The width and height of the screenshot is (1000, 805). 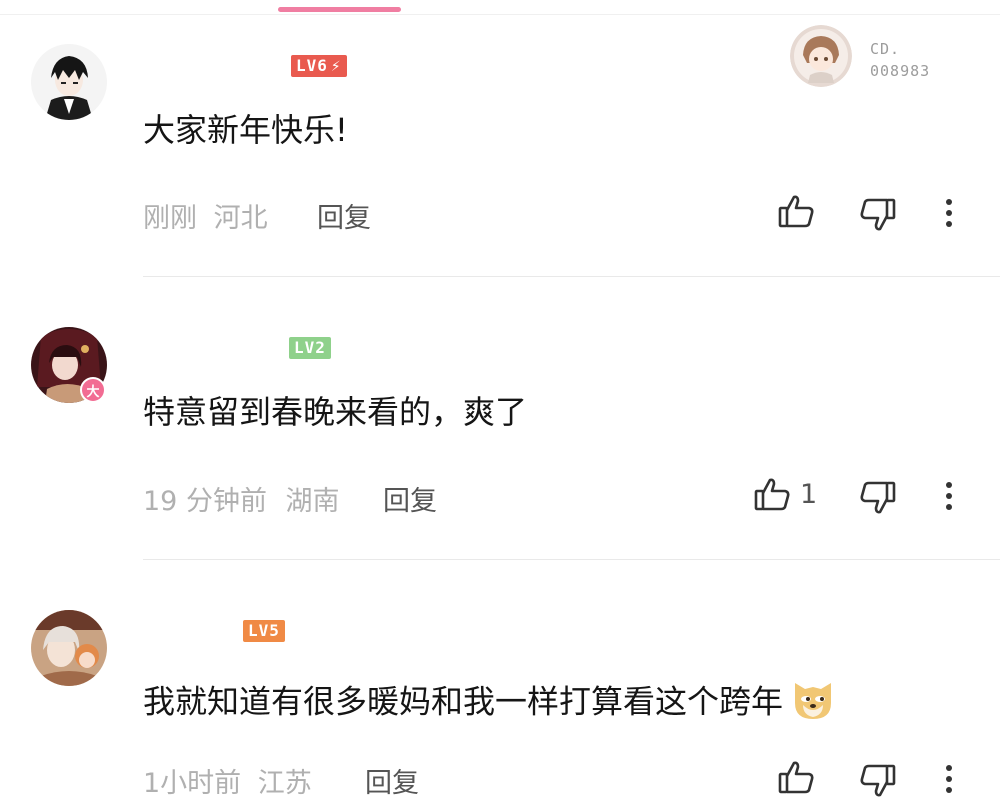 I want to click on comment-meta: 1小时前 江苏, so click(x=227, y=780).